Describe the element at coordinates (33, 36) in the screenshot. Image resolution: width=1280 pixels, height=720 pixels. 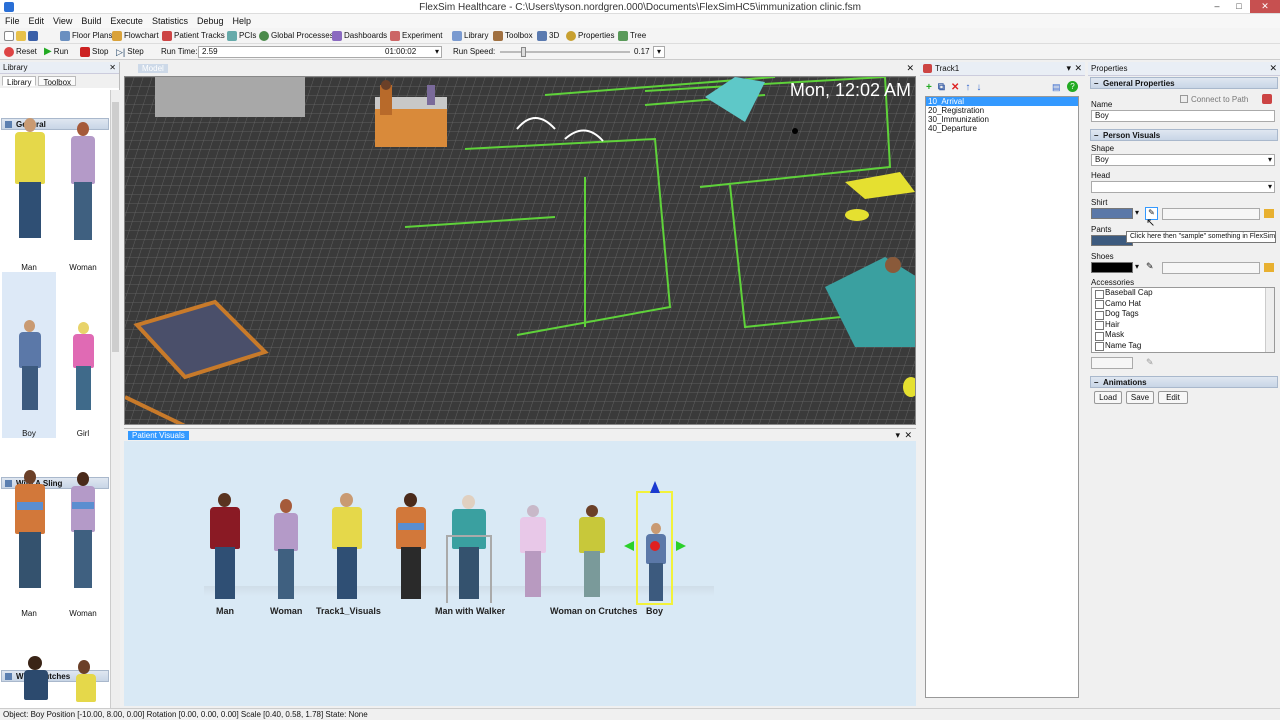
I see `save-icon` at that location.